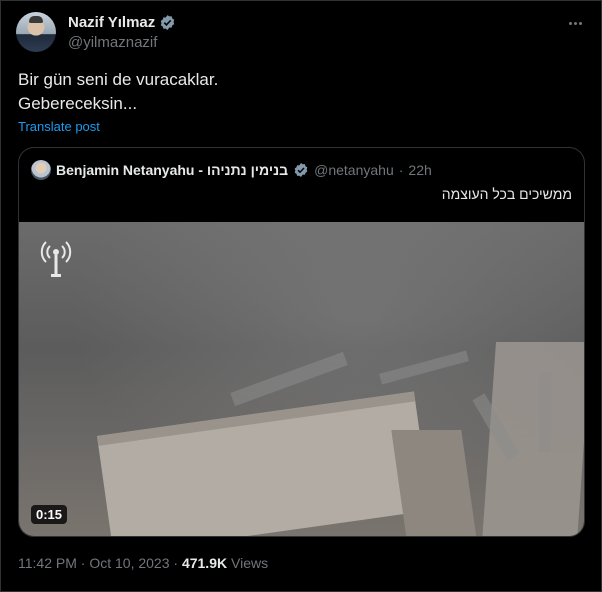 The image size is (602, 592). Describe the element at coordinates (94, 563) in the screenshot. I see `post-timestamp: 11:42 PM · Oct 10, 2023` at that location.